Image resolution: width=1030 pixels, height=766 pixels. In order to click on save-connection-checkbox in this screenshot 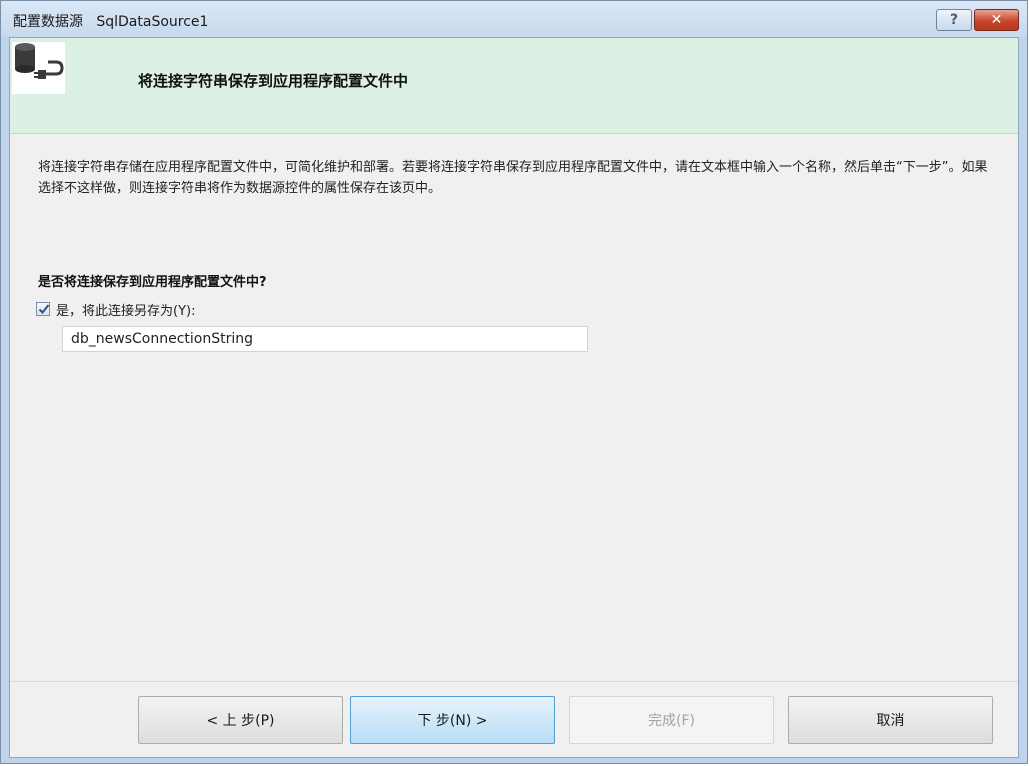, I will do `click(43, 309)`.